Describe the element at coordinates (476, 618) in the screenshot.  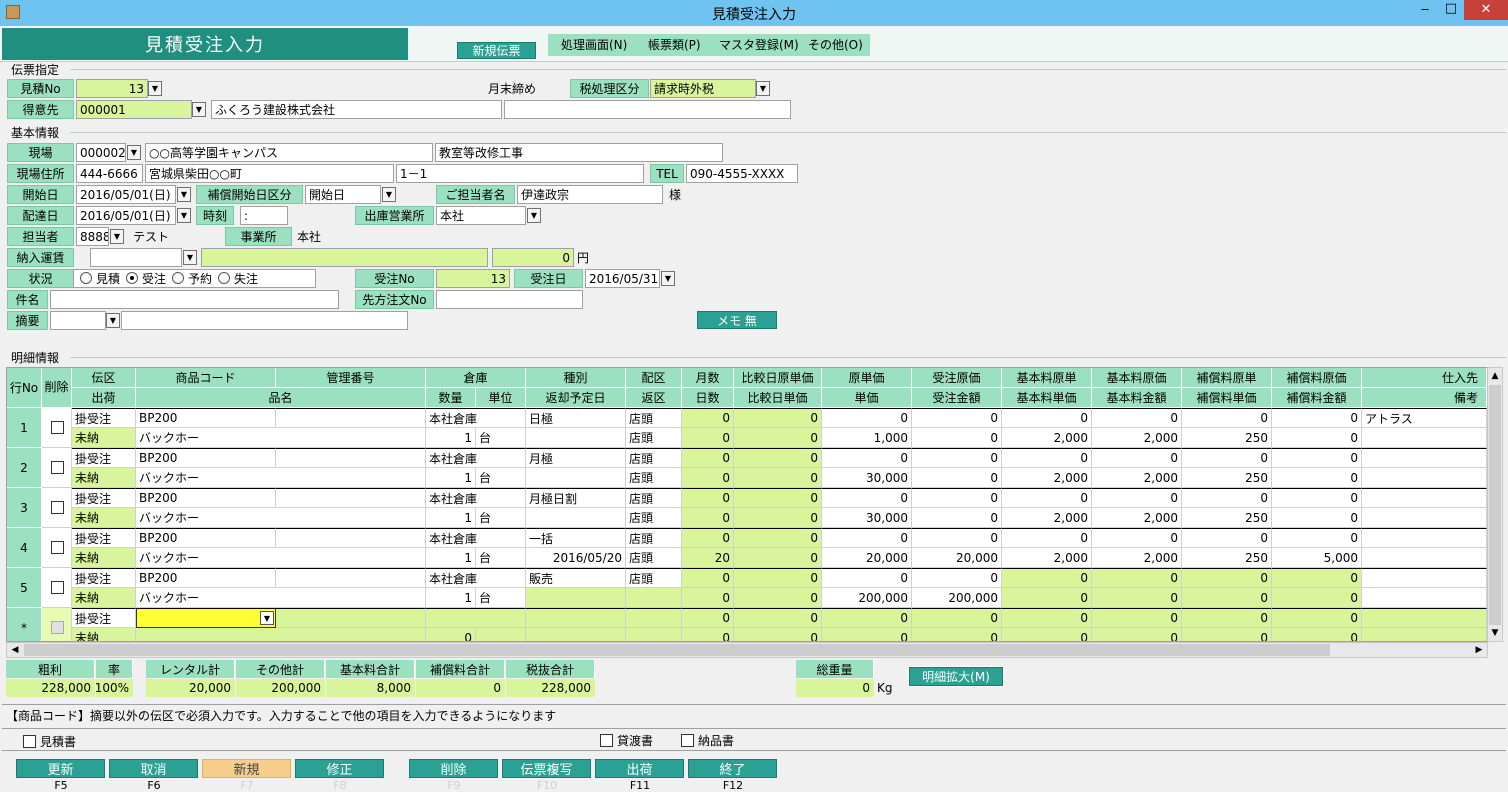
I see `grid-cell-wh` at that location.